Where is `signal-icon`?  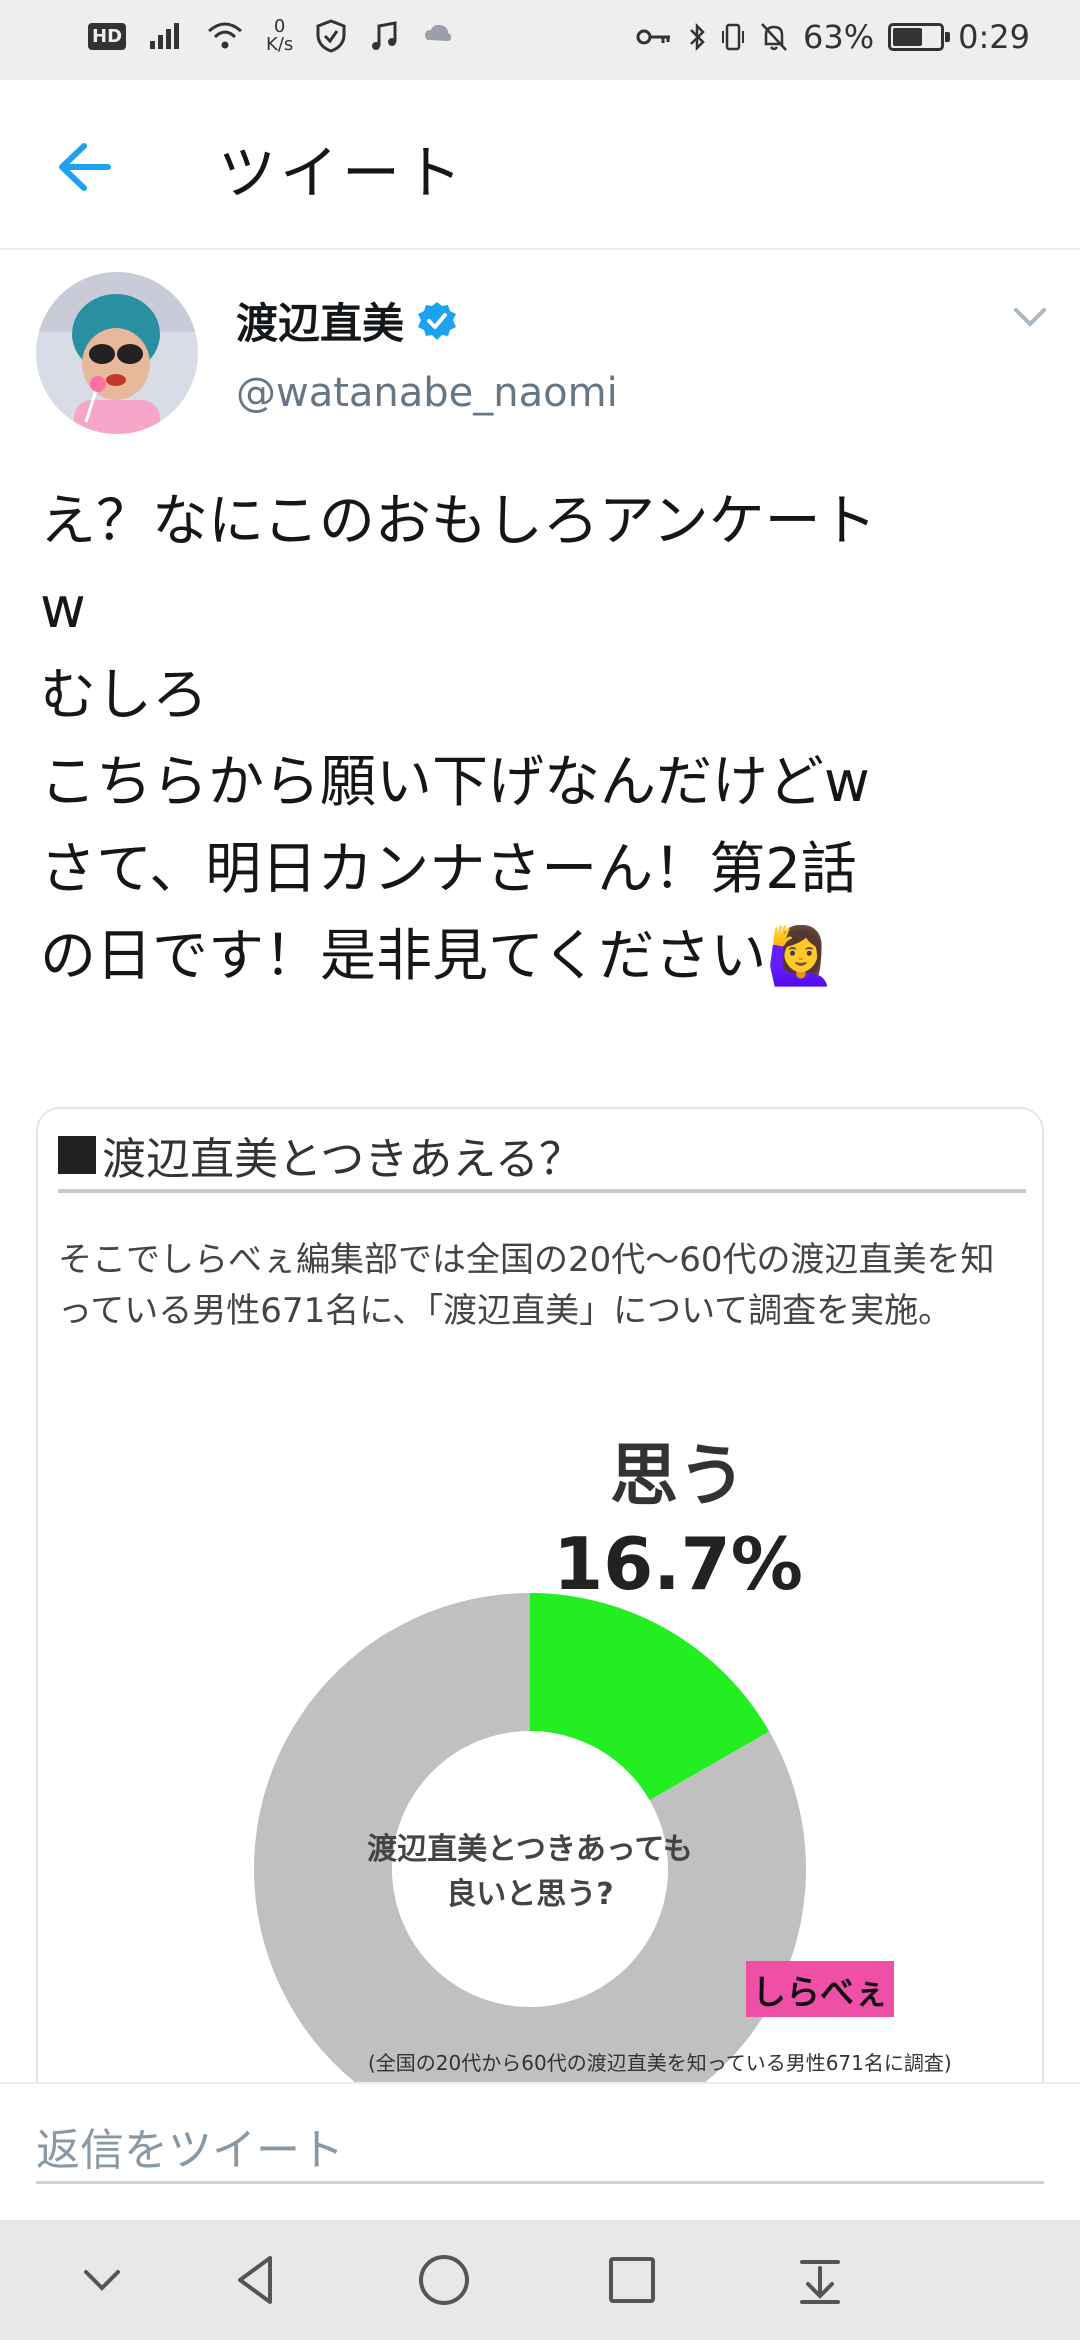 signal-icon is located at coordinates (165, 36).